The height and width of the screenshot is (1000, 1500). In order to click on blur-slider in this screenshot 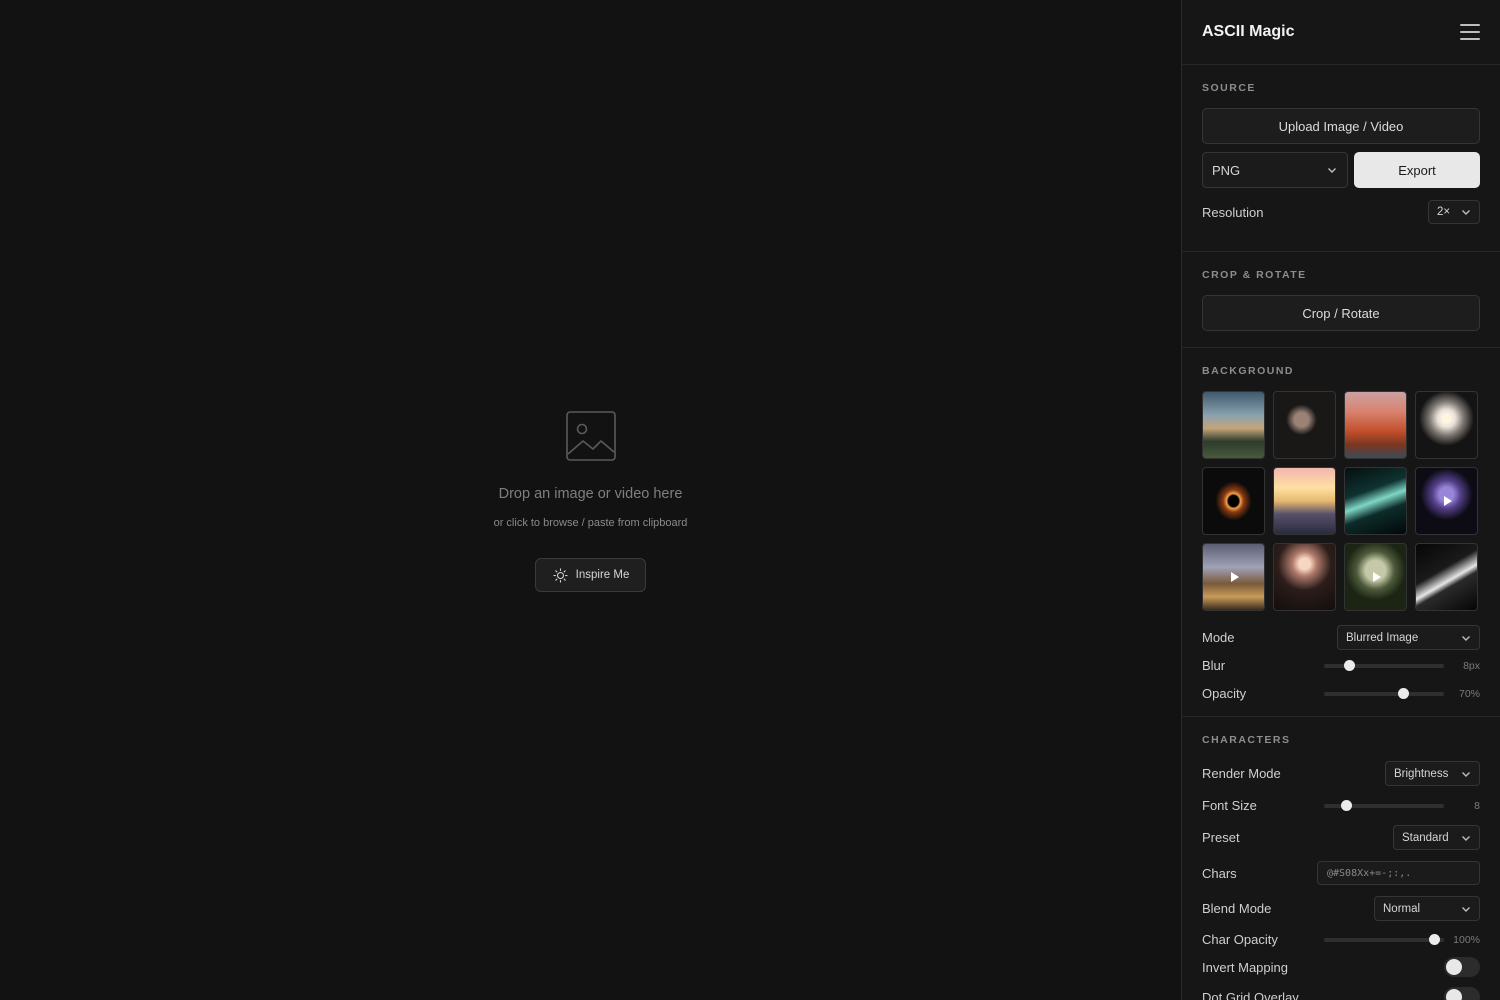, I will do `click(1384, 665)`.